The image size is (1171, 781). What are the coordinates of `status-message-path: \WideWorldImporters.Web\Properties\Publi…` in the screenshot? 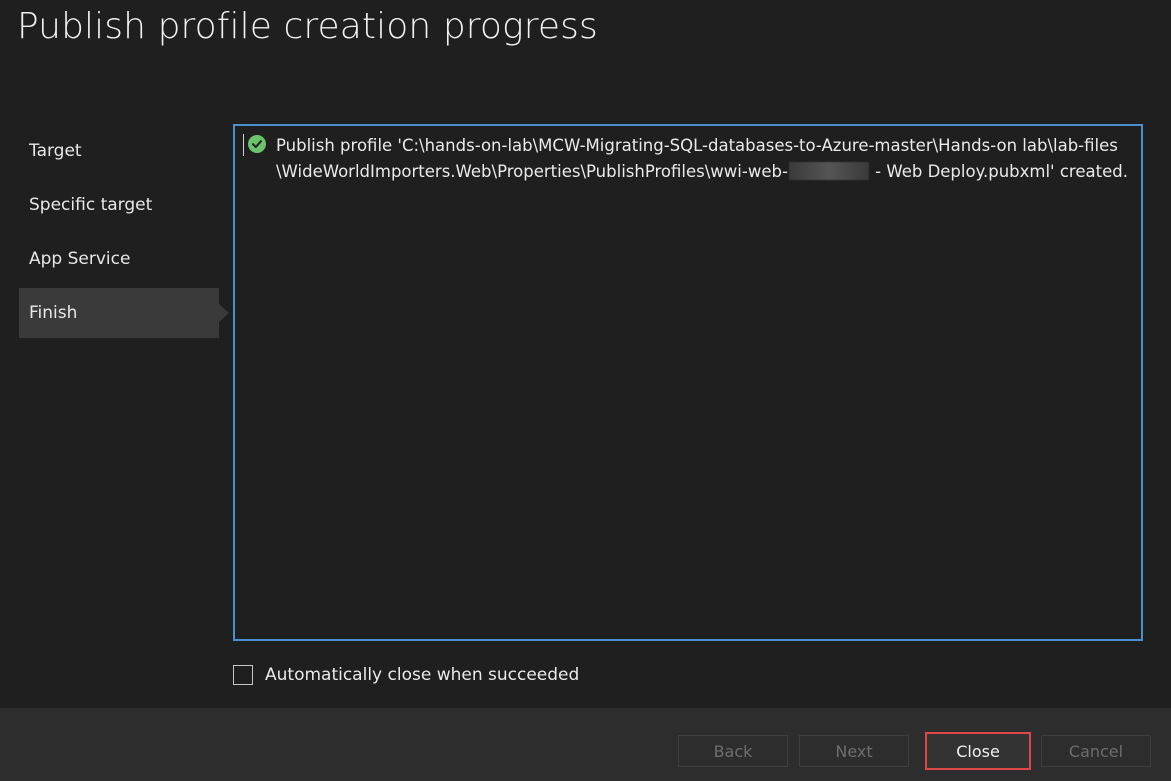 It's located at (532, 171).